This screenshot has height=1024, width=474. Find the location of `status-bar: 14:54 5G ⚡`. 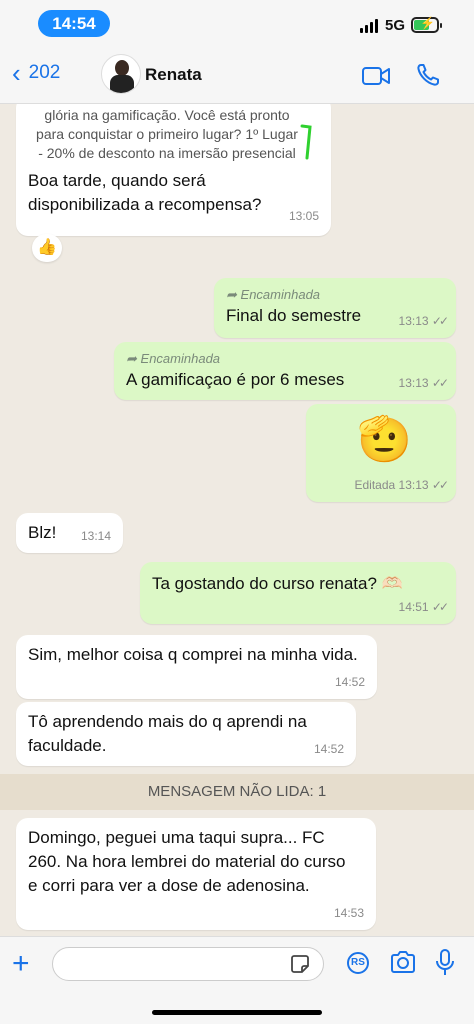

status-bar: 14:54 5G ⚡ is located at coordinates (237, 23).